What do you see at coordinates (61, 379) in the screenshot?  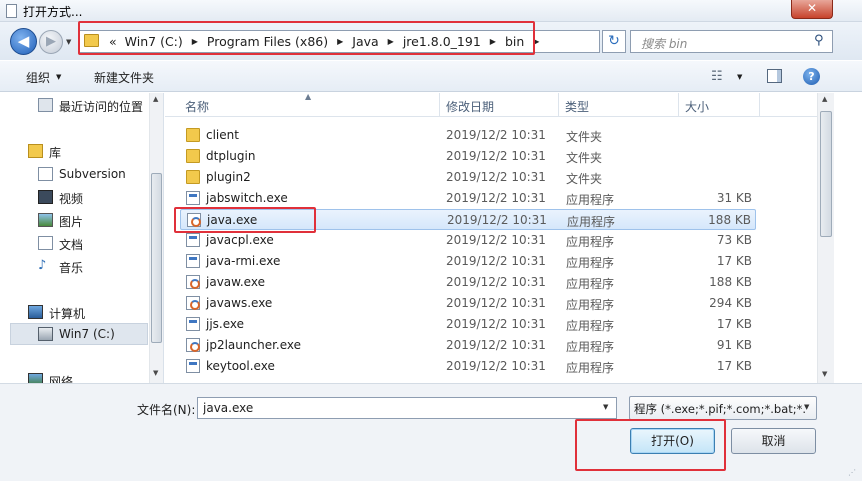 I see `sidebar-item-label: 网络` at bounding box center [61, 379].